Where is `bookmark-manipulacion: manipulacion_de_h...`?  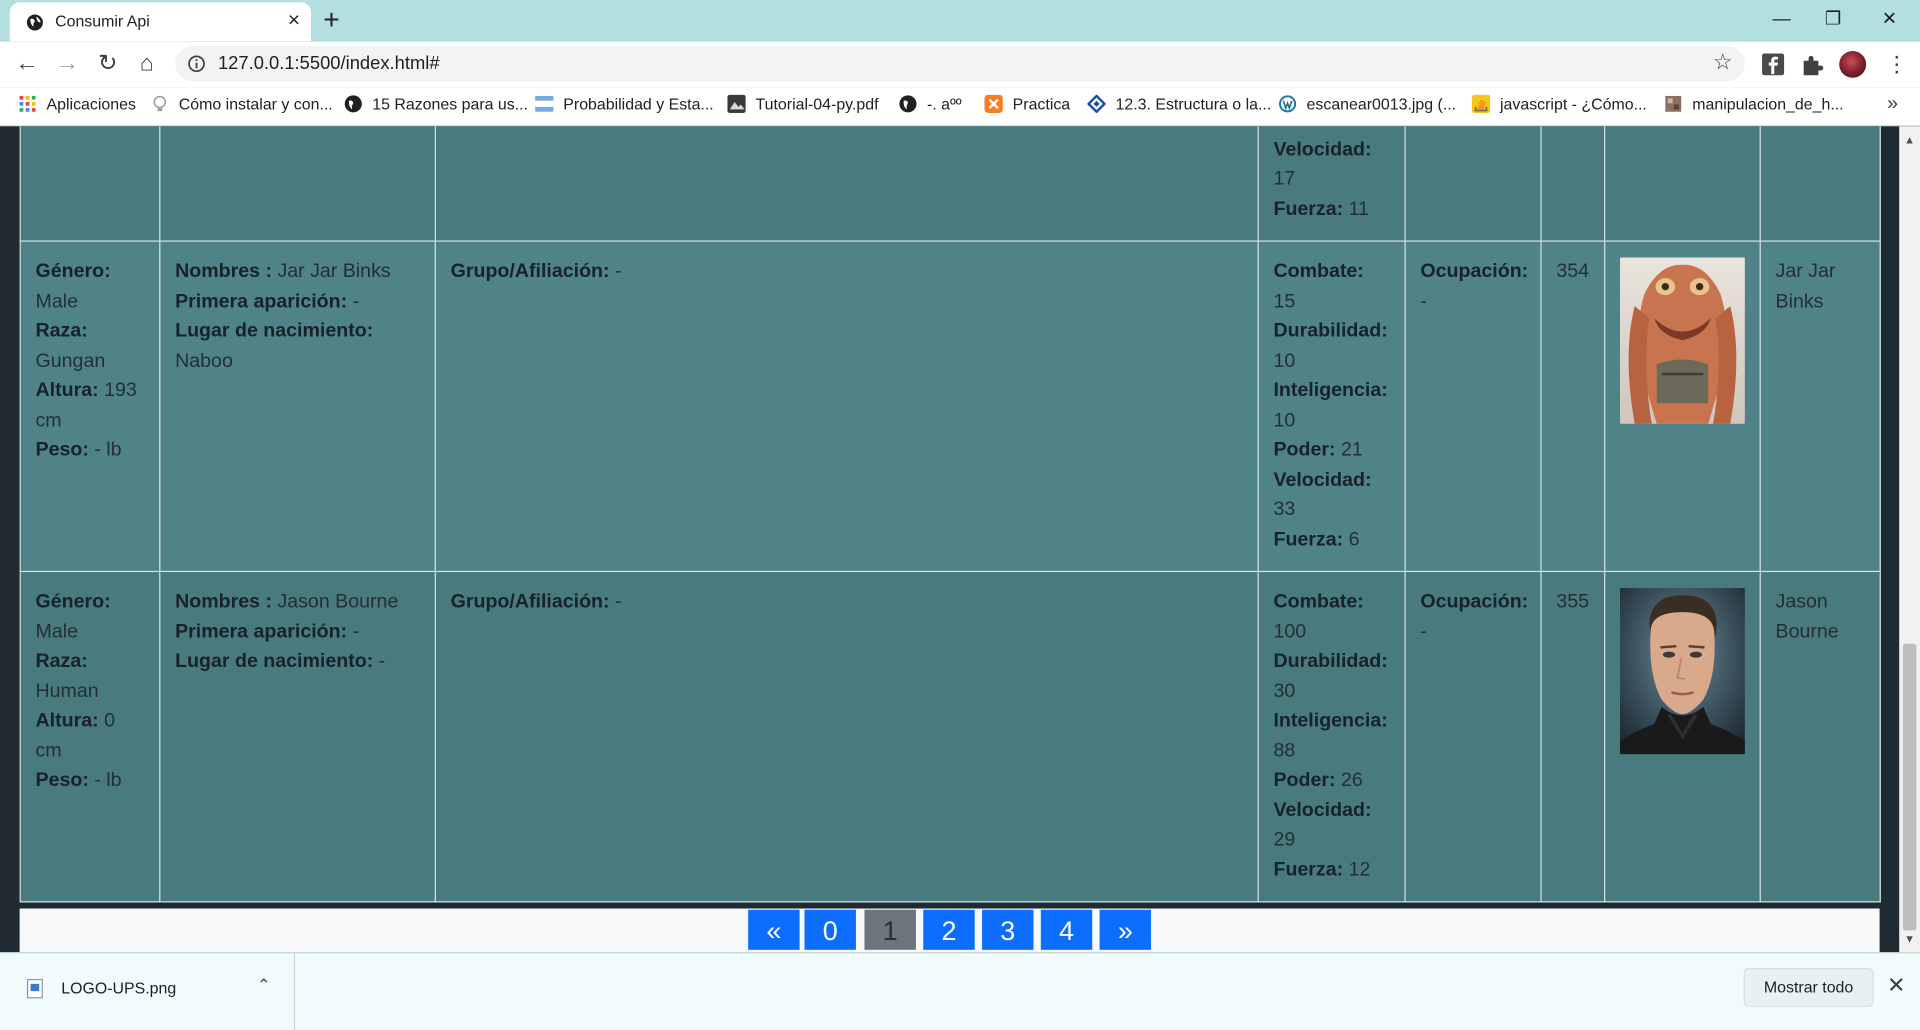
bookmark-manipulacion: manipulacion_de_h... is located at coordinates (1754, 107).